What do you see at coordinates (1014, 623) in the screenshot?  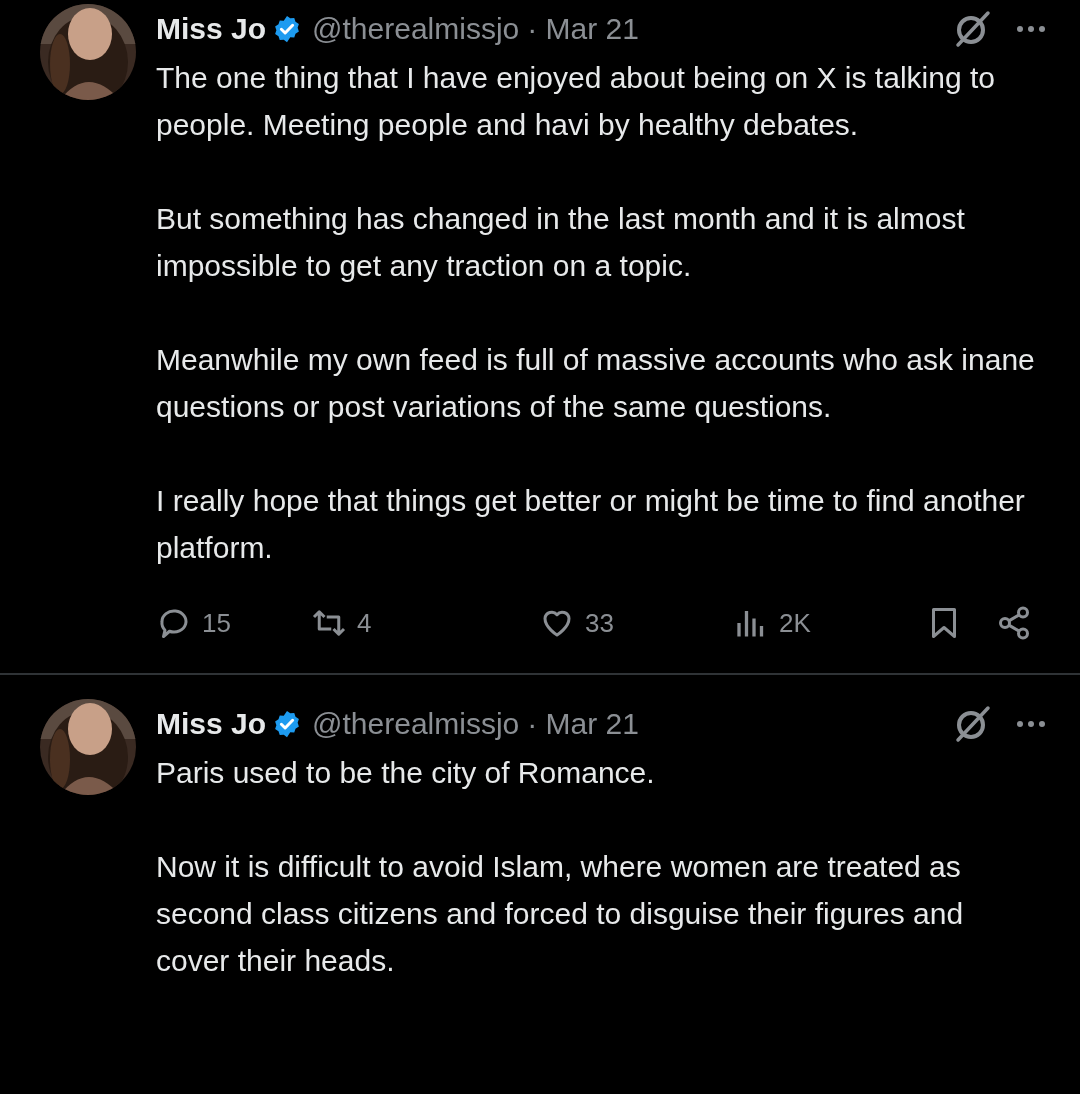 I see `share-icon` at bounding box center [1014, 623].